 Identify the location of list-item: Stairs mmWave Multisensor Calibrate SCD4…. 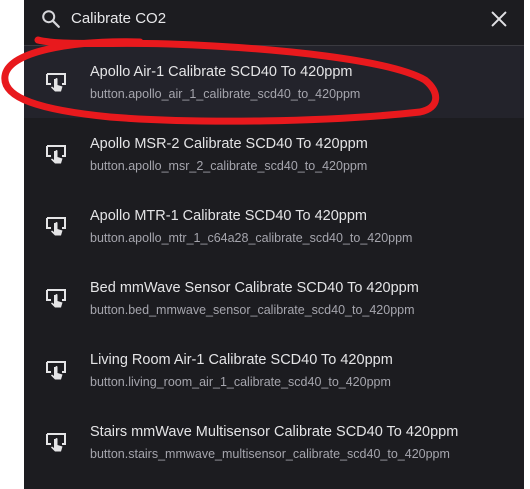
(274, 442).